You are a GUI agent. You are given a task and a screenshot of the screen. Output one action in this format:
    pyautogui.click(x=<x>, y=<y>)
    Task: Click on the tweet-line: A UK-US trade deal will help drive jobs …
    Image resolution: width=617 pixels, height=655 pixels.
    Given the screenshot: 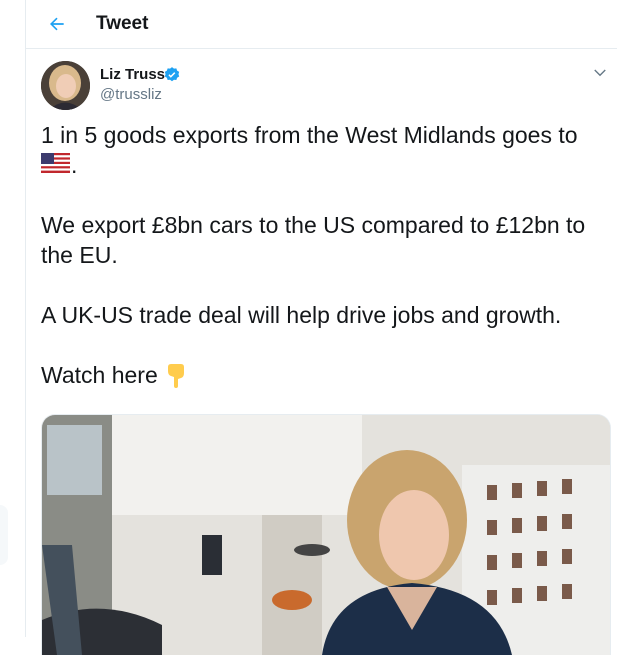 What is the action you would take?
    pyautogui.click(x=301, y=315)
    